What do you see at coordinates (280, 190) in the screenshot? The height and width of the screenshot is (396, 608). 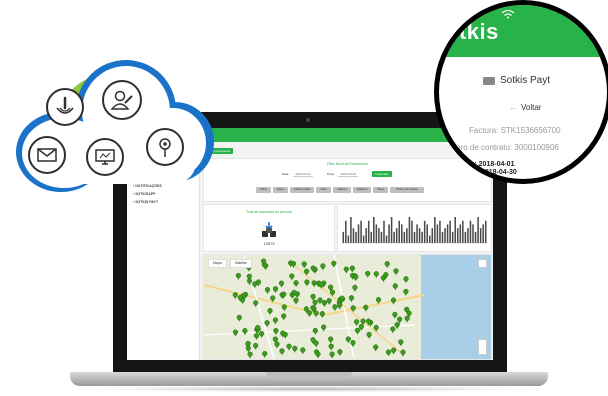 I see `type-filter-paper: Papel` at bounding box center [280, 190].